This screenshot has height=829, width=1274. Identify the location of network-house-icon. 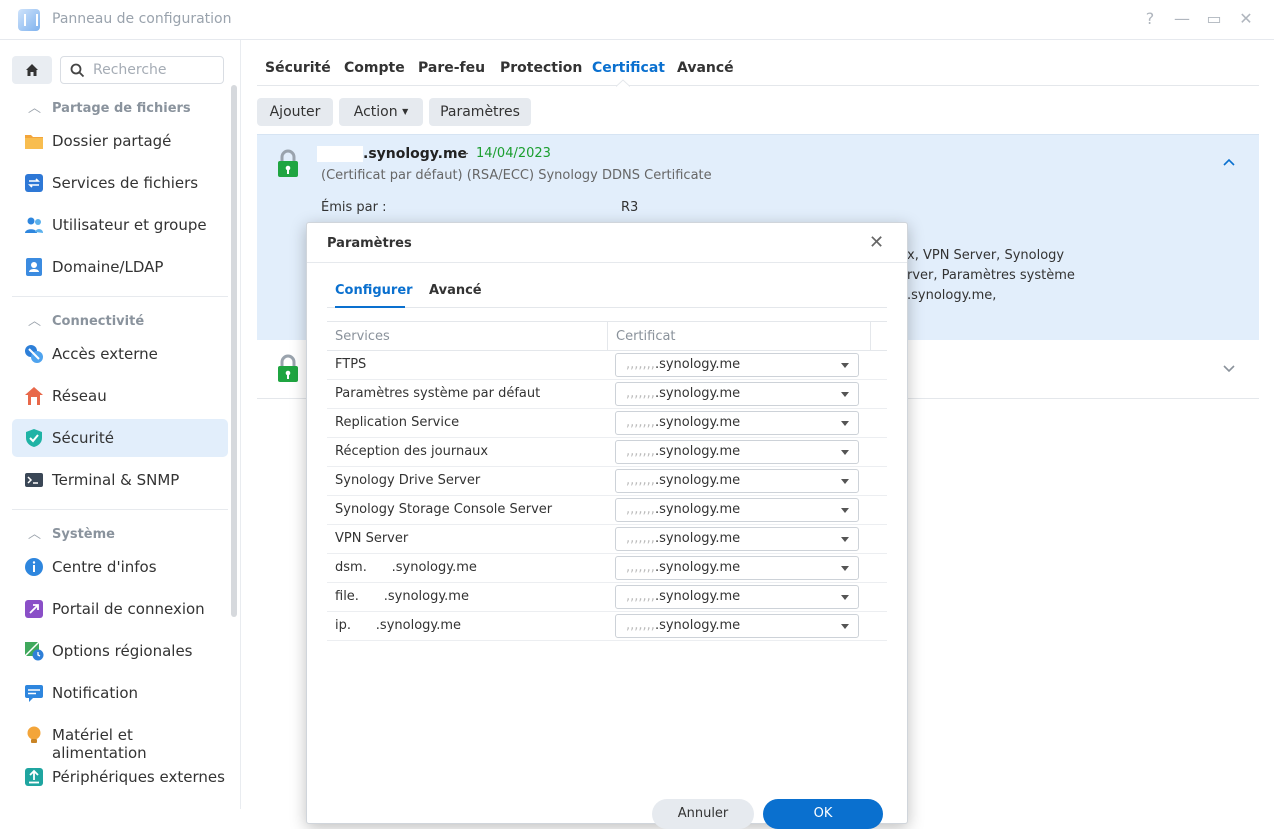
(34, 396).